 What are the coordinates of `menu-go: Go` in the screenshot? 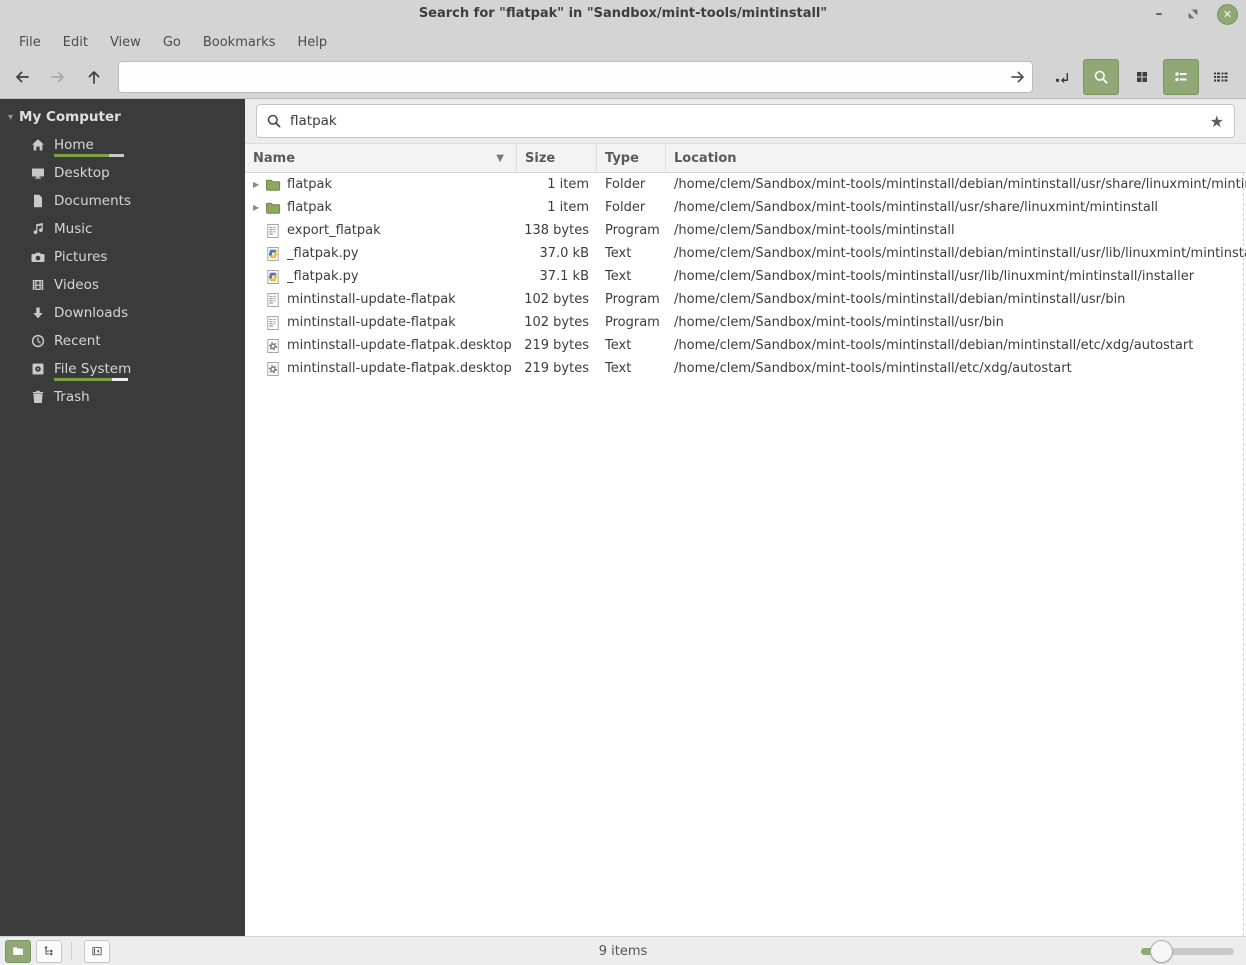 It's located at (172, 42).